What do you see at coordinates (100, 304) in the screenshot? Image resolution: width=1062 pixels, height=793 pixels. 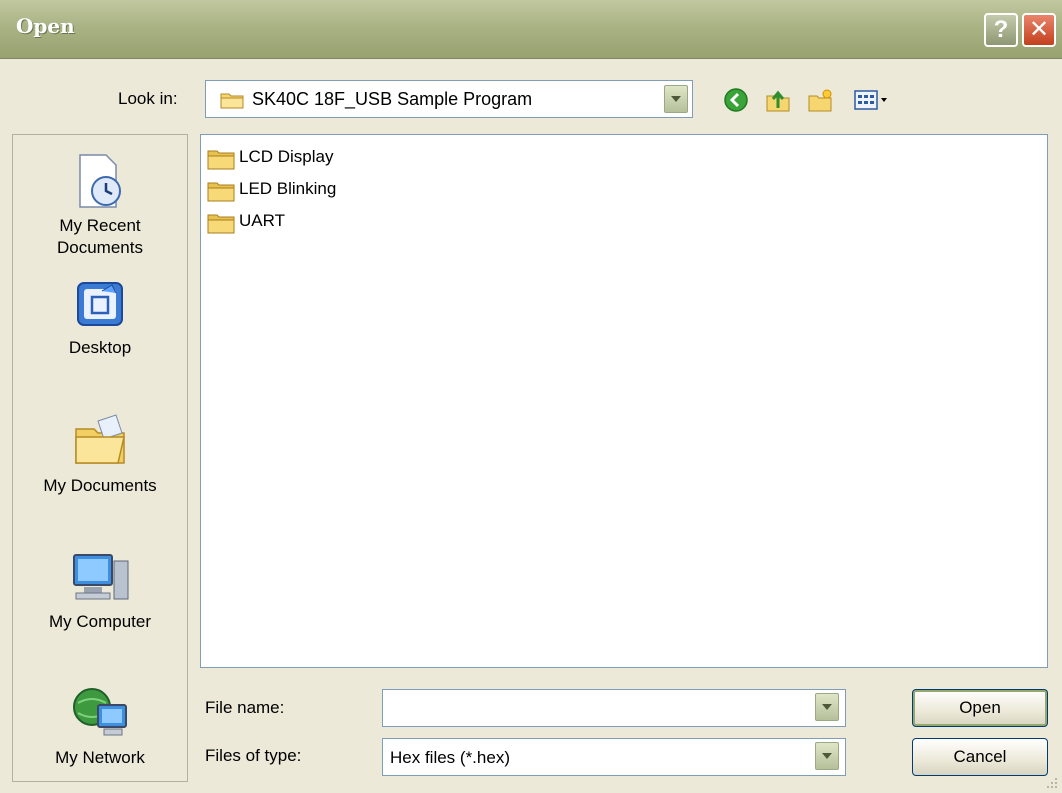 I see `desktop-icon` at bounding box center [100, 304].